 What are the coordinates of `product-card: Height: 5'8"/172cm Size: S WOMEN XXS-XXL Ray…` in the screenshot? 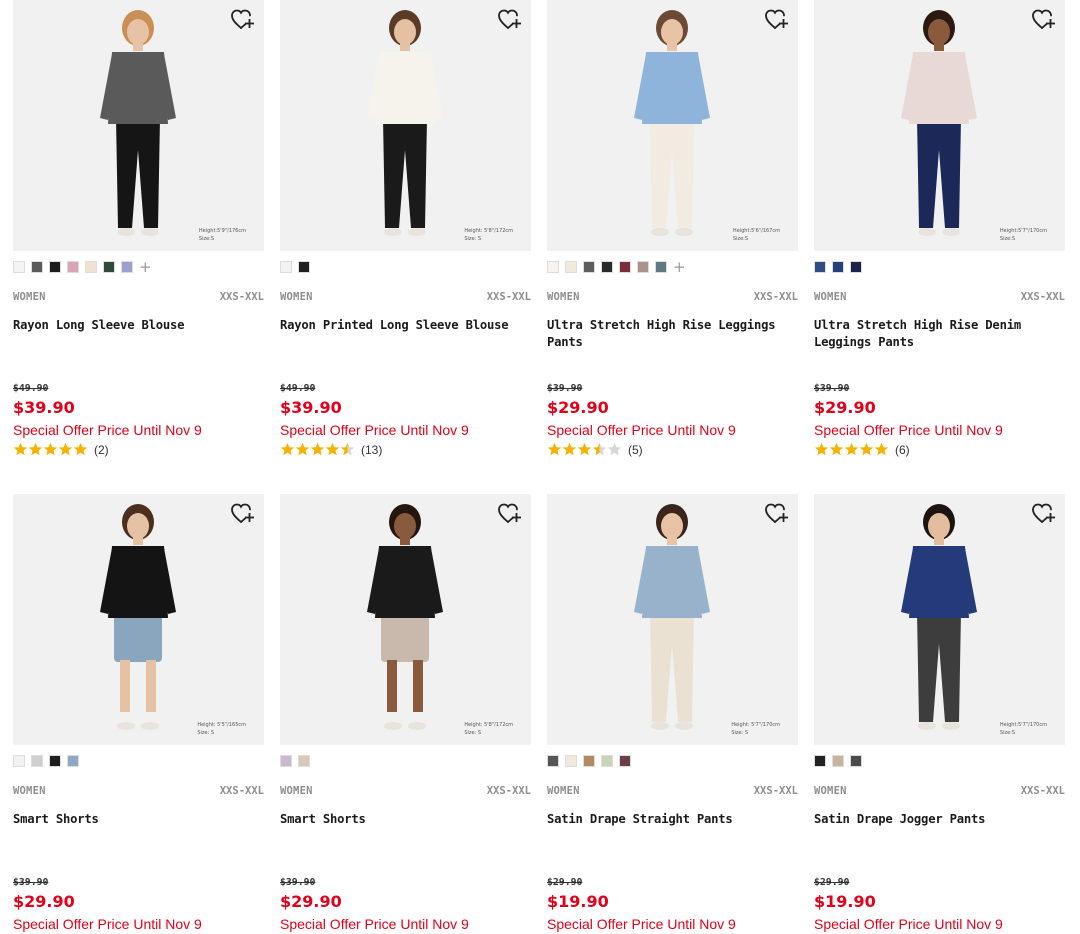 It's located at (405, 228).